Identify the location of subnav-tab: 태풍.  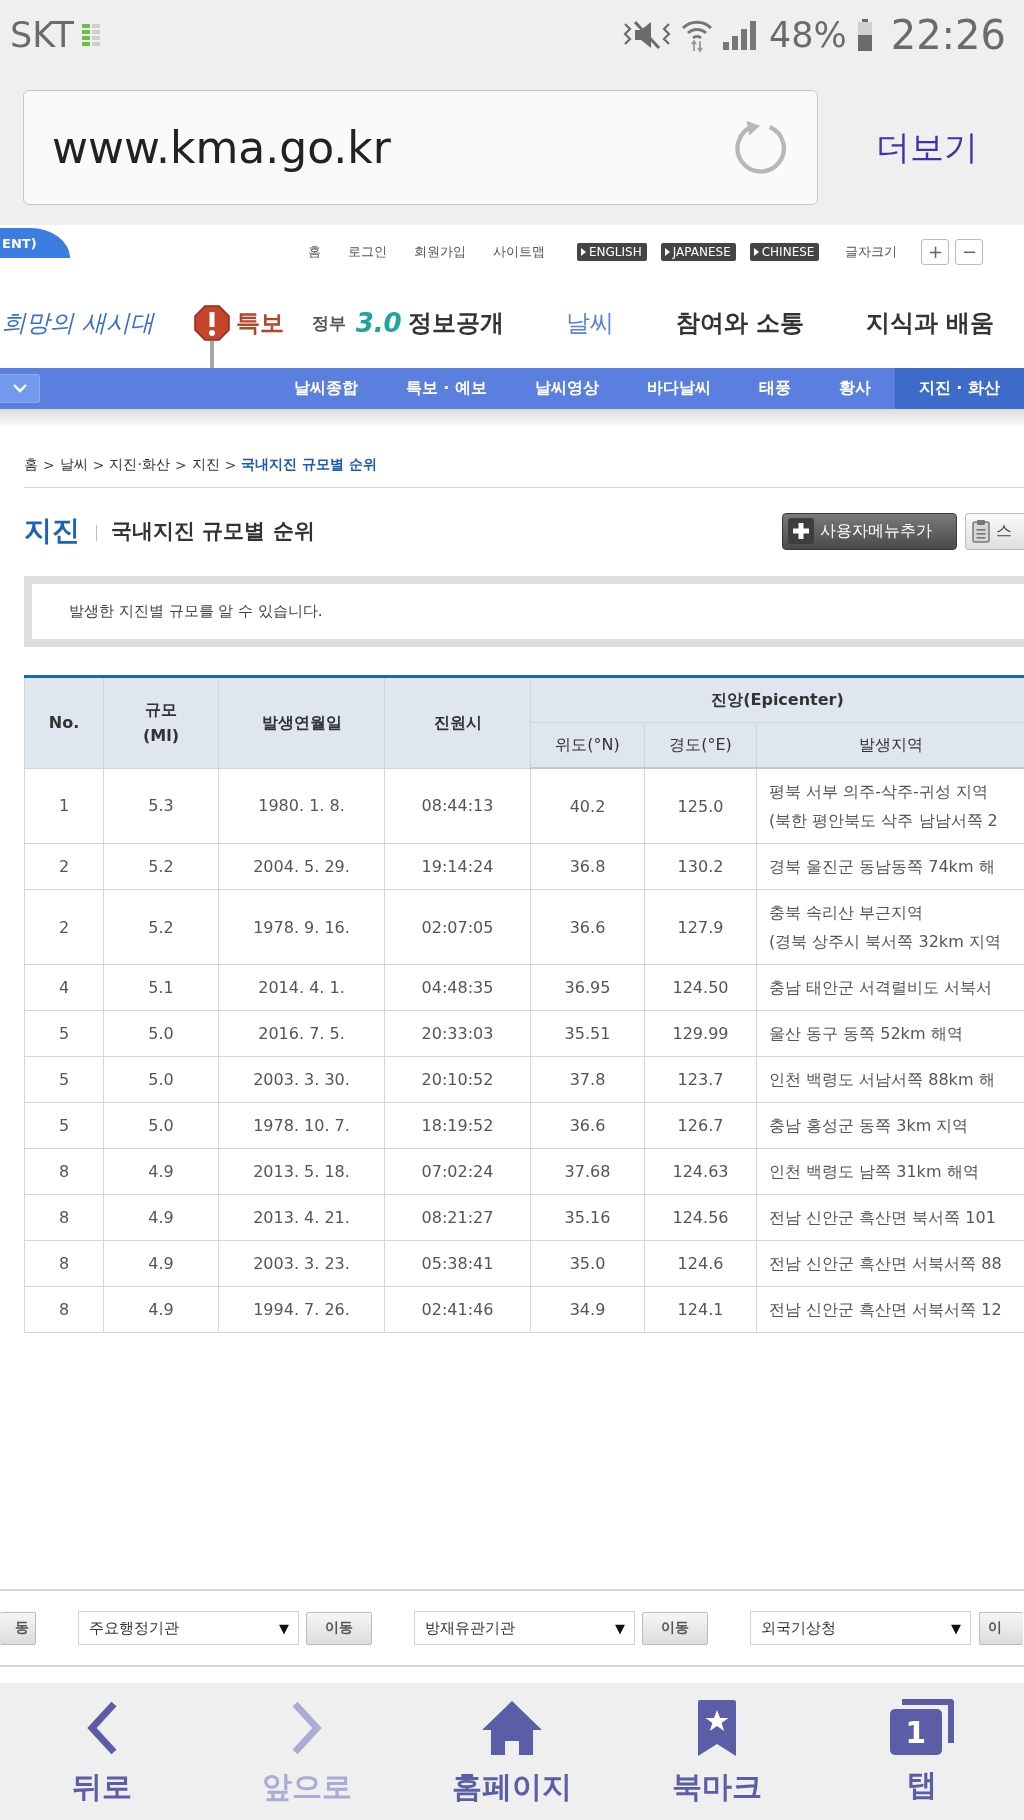
(774, 388).